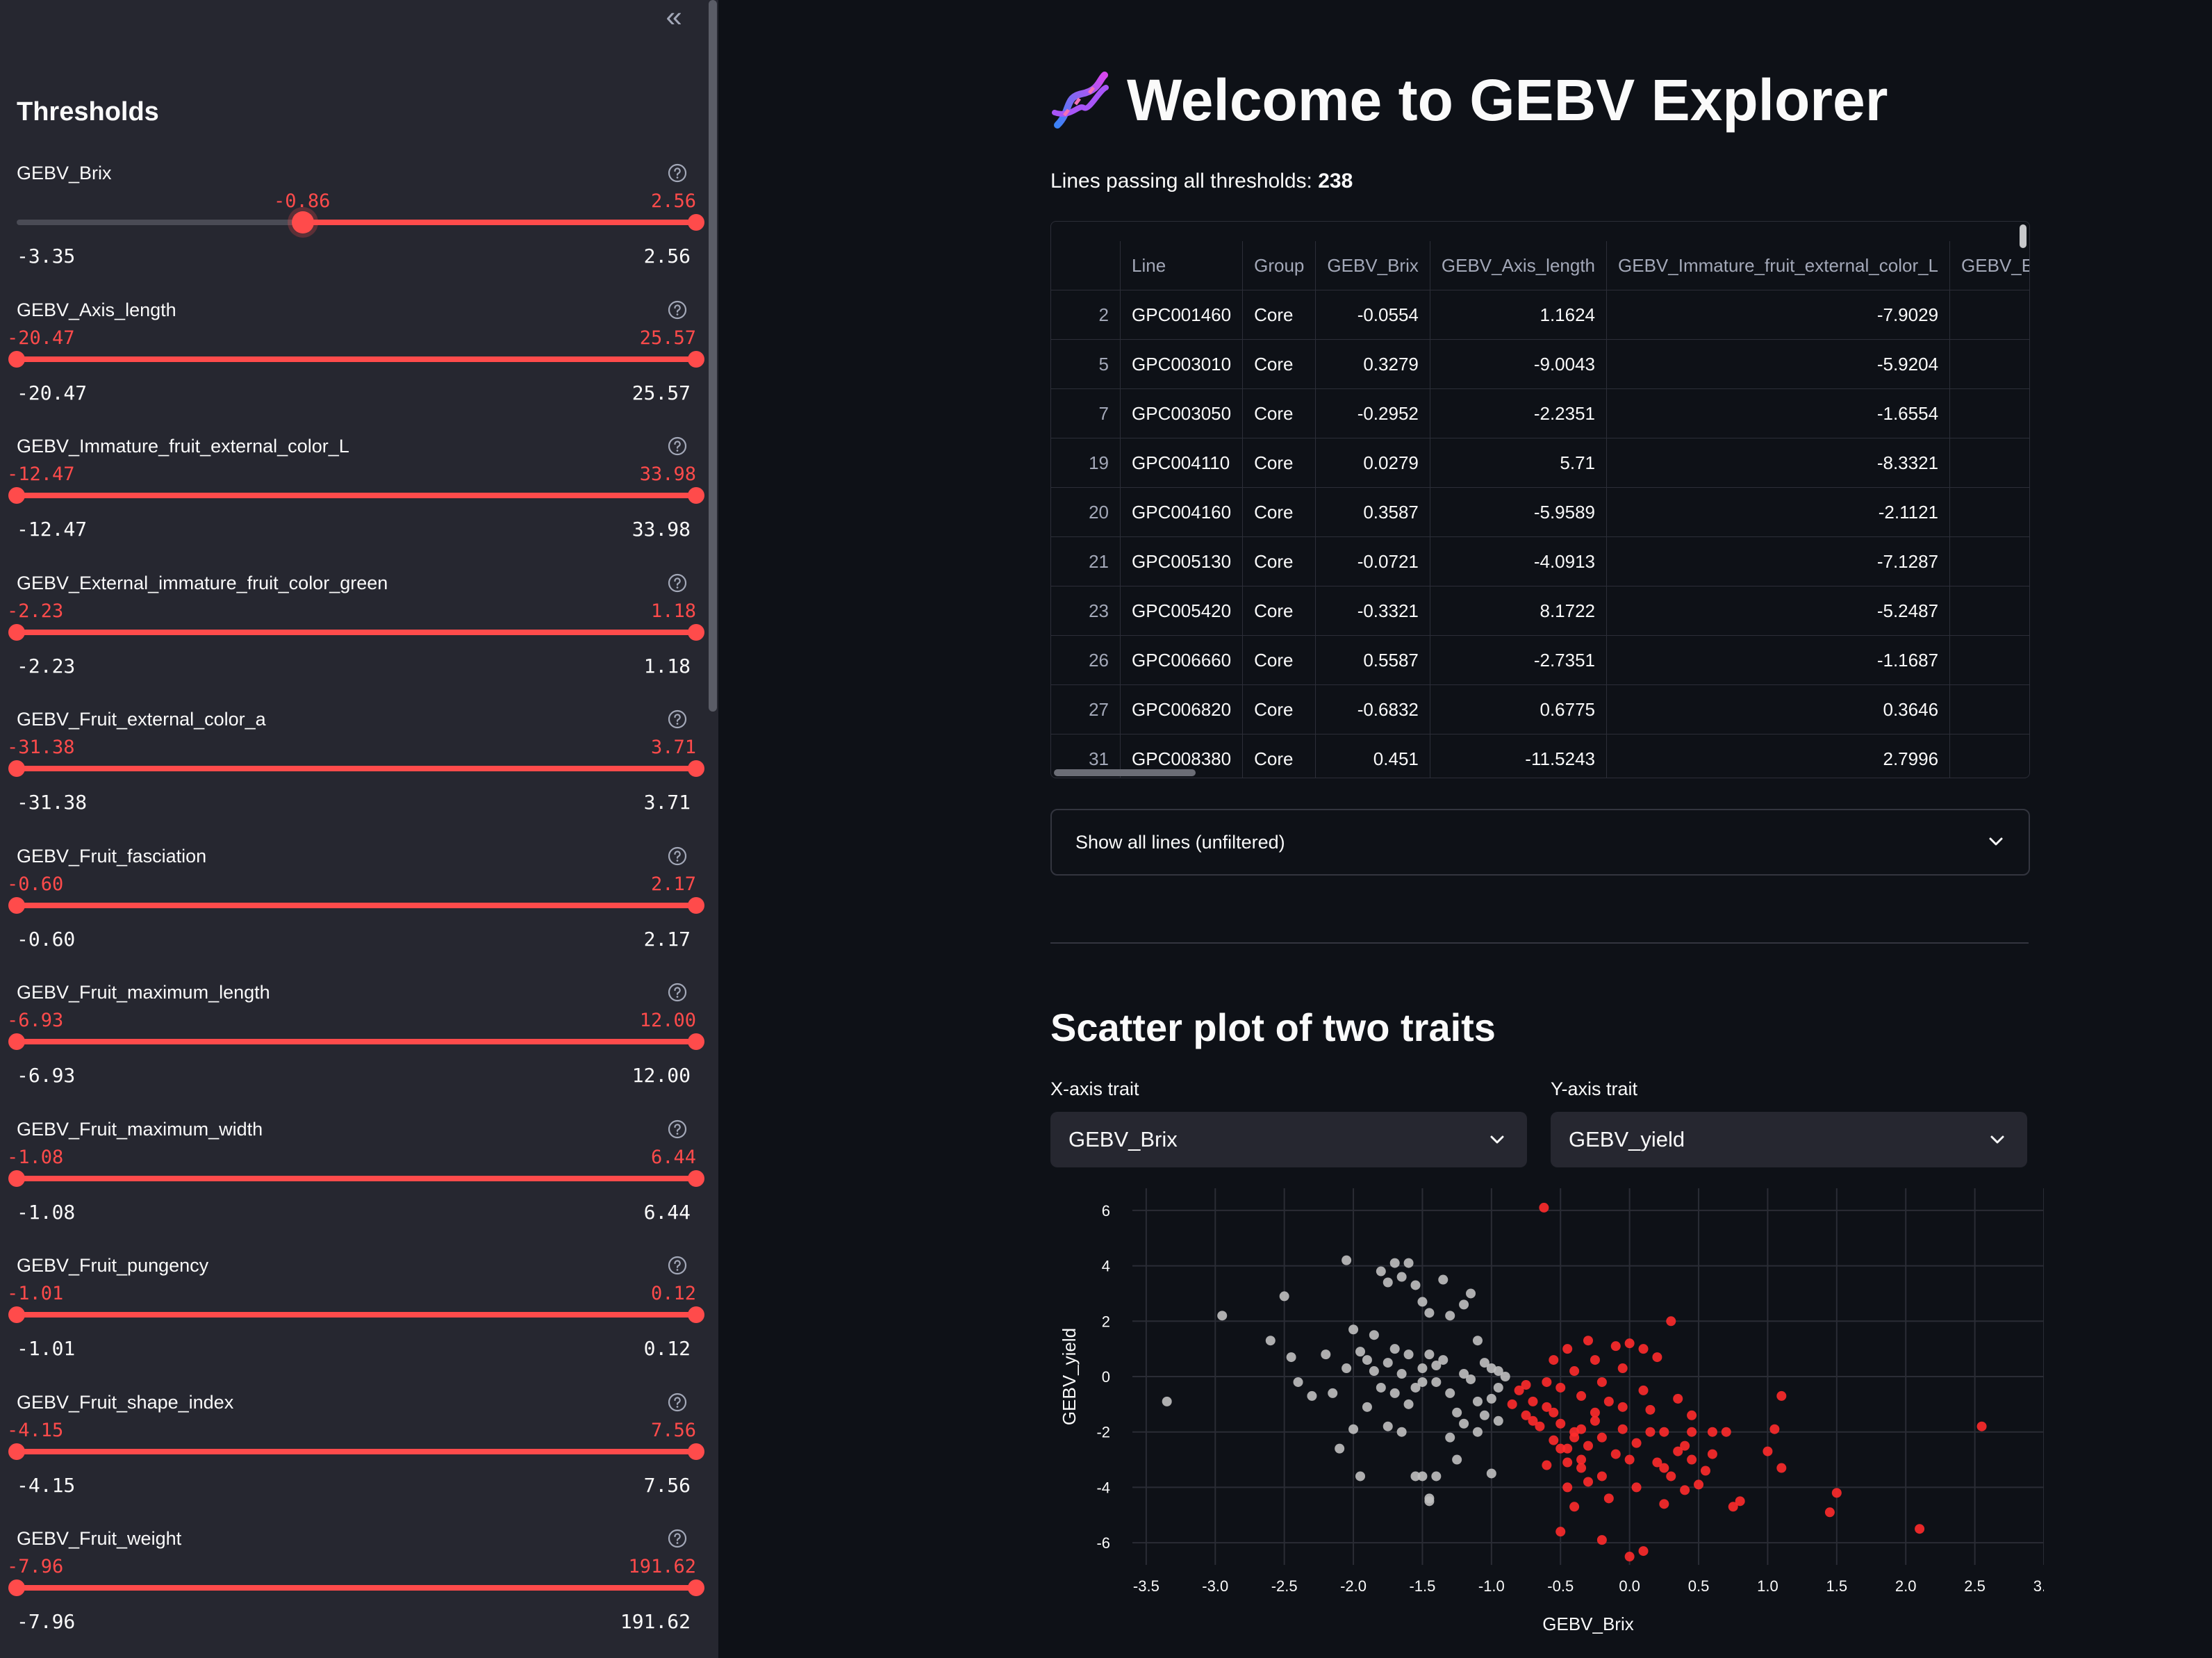  Describe the element at coordinates (1540, 512) in the screenshot. I see `table-row: 20 GPC004160 Core 0.3587 -5.9589 -2.1121` at that location.